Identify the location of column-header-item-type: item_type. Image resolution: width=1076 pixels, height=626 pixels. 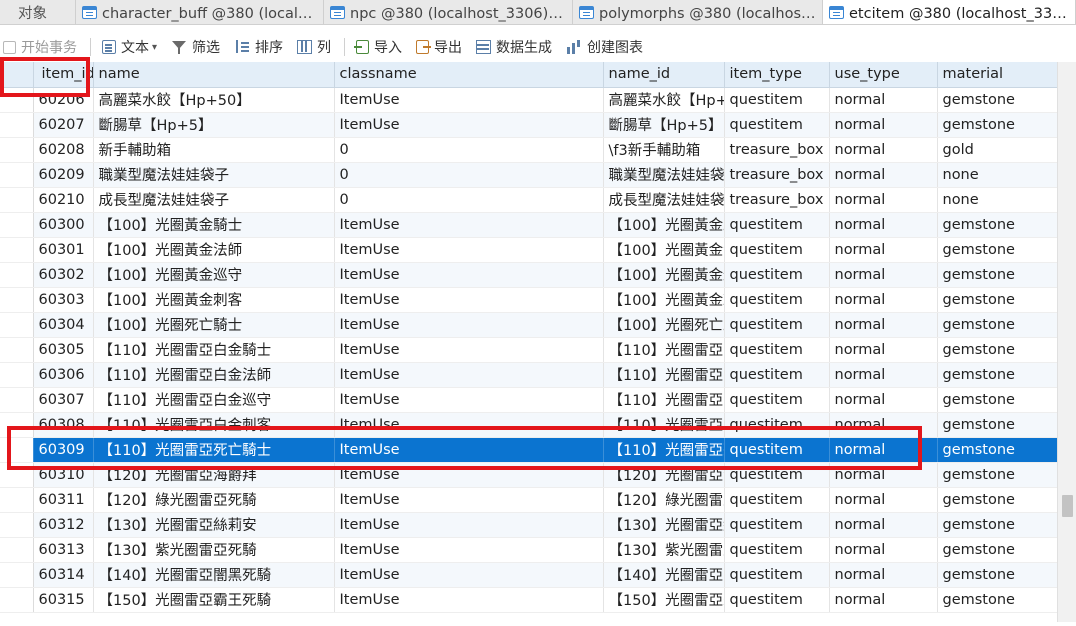
(777, 75).